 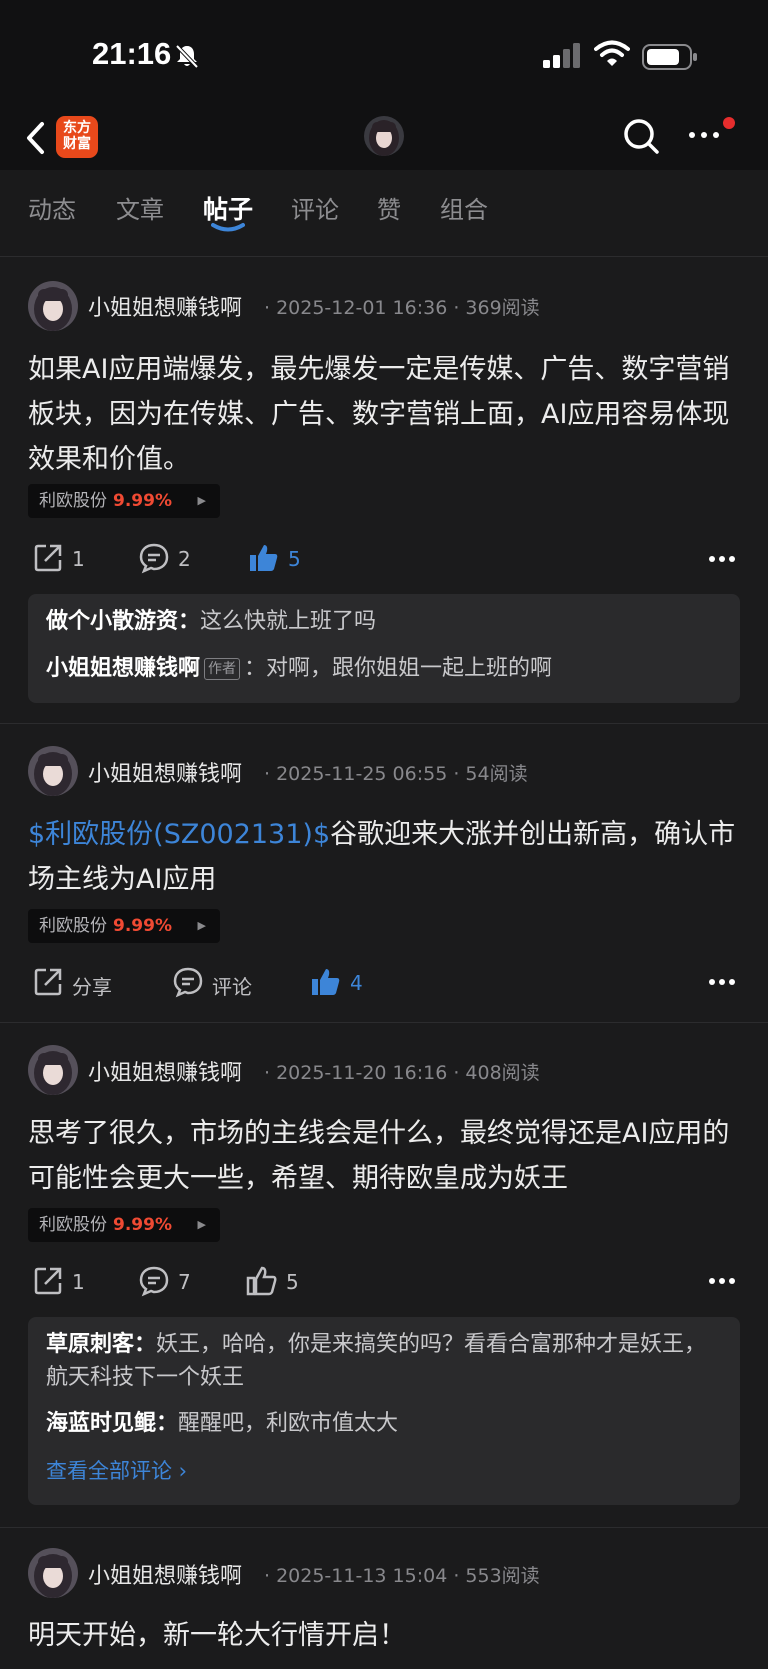 What do you see at coordinates (385, 857) in the screenshot?
I see `post-body: $利欧股份(SZ002131)$谷歌迎来大涨并创出新高，确认市场主线为AI应用` at bounding box center [385, 857].